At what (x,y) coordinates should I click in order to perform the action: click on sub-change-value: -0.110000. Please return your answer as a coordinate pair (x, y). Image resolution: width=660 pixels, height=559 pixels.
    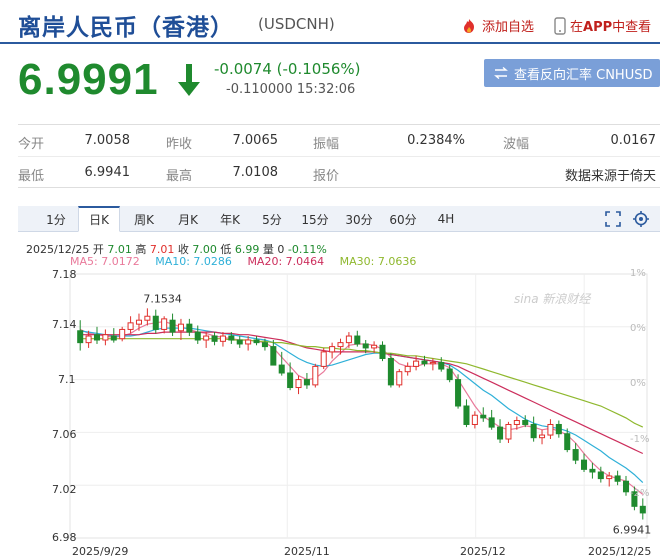
    Looking at the image, I should click on (259, 89).